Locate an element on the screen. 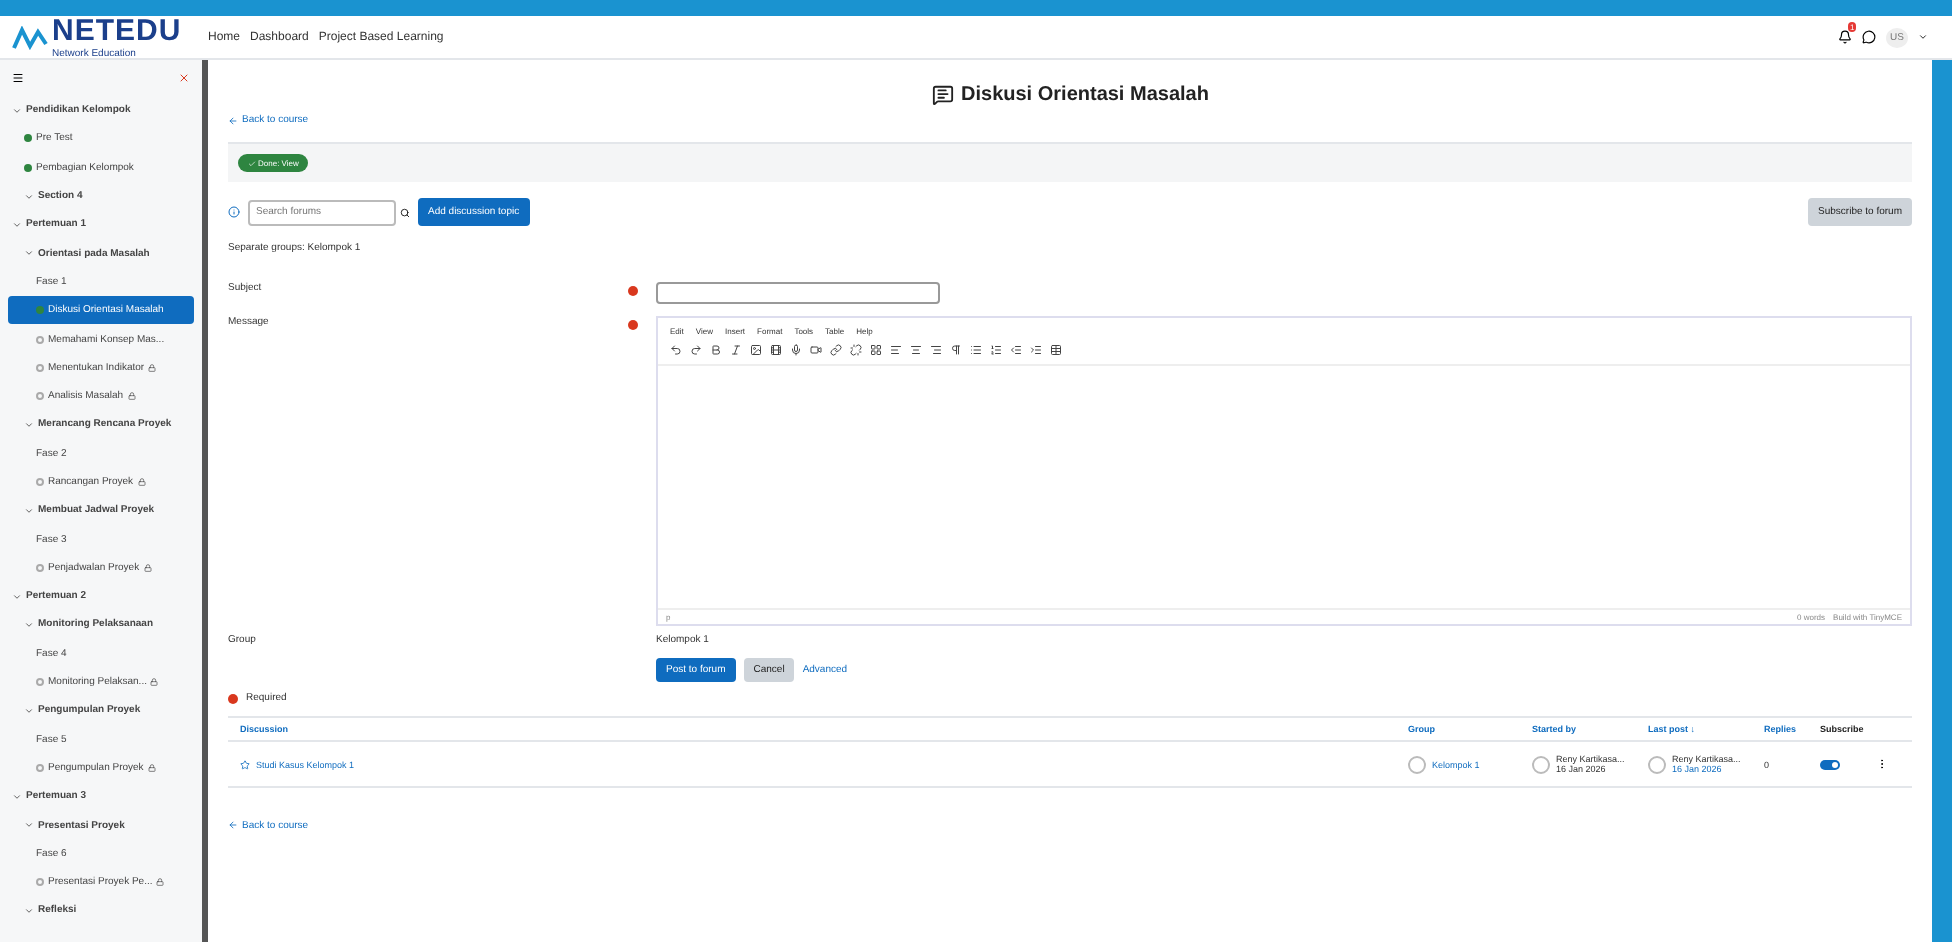 This screenshot has height=942, width=1952. forum-icon is located at coordinates (942, 95).